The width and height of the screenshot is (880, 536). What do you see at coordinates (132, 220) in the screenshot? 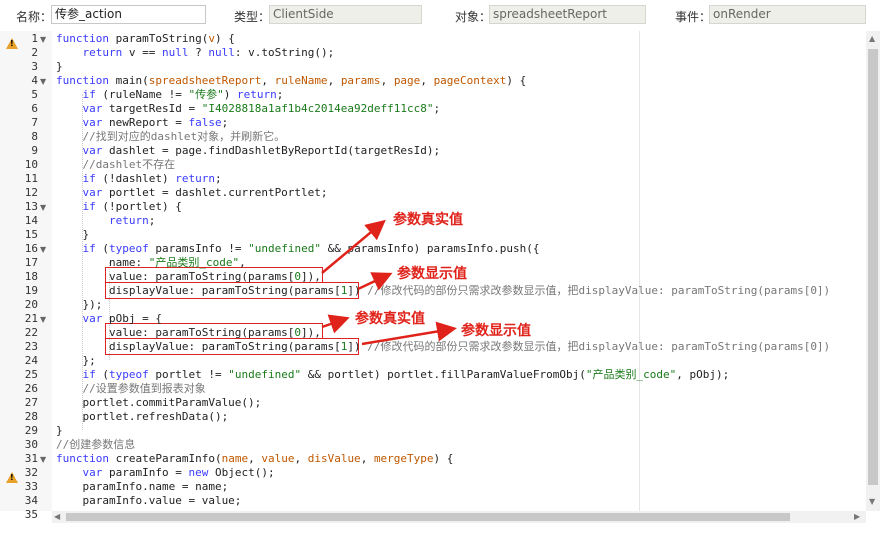
I see `code-line: return;` at bounding box center [132, 220].